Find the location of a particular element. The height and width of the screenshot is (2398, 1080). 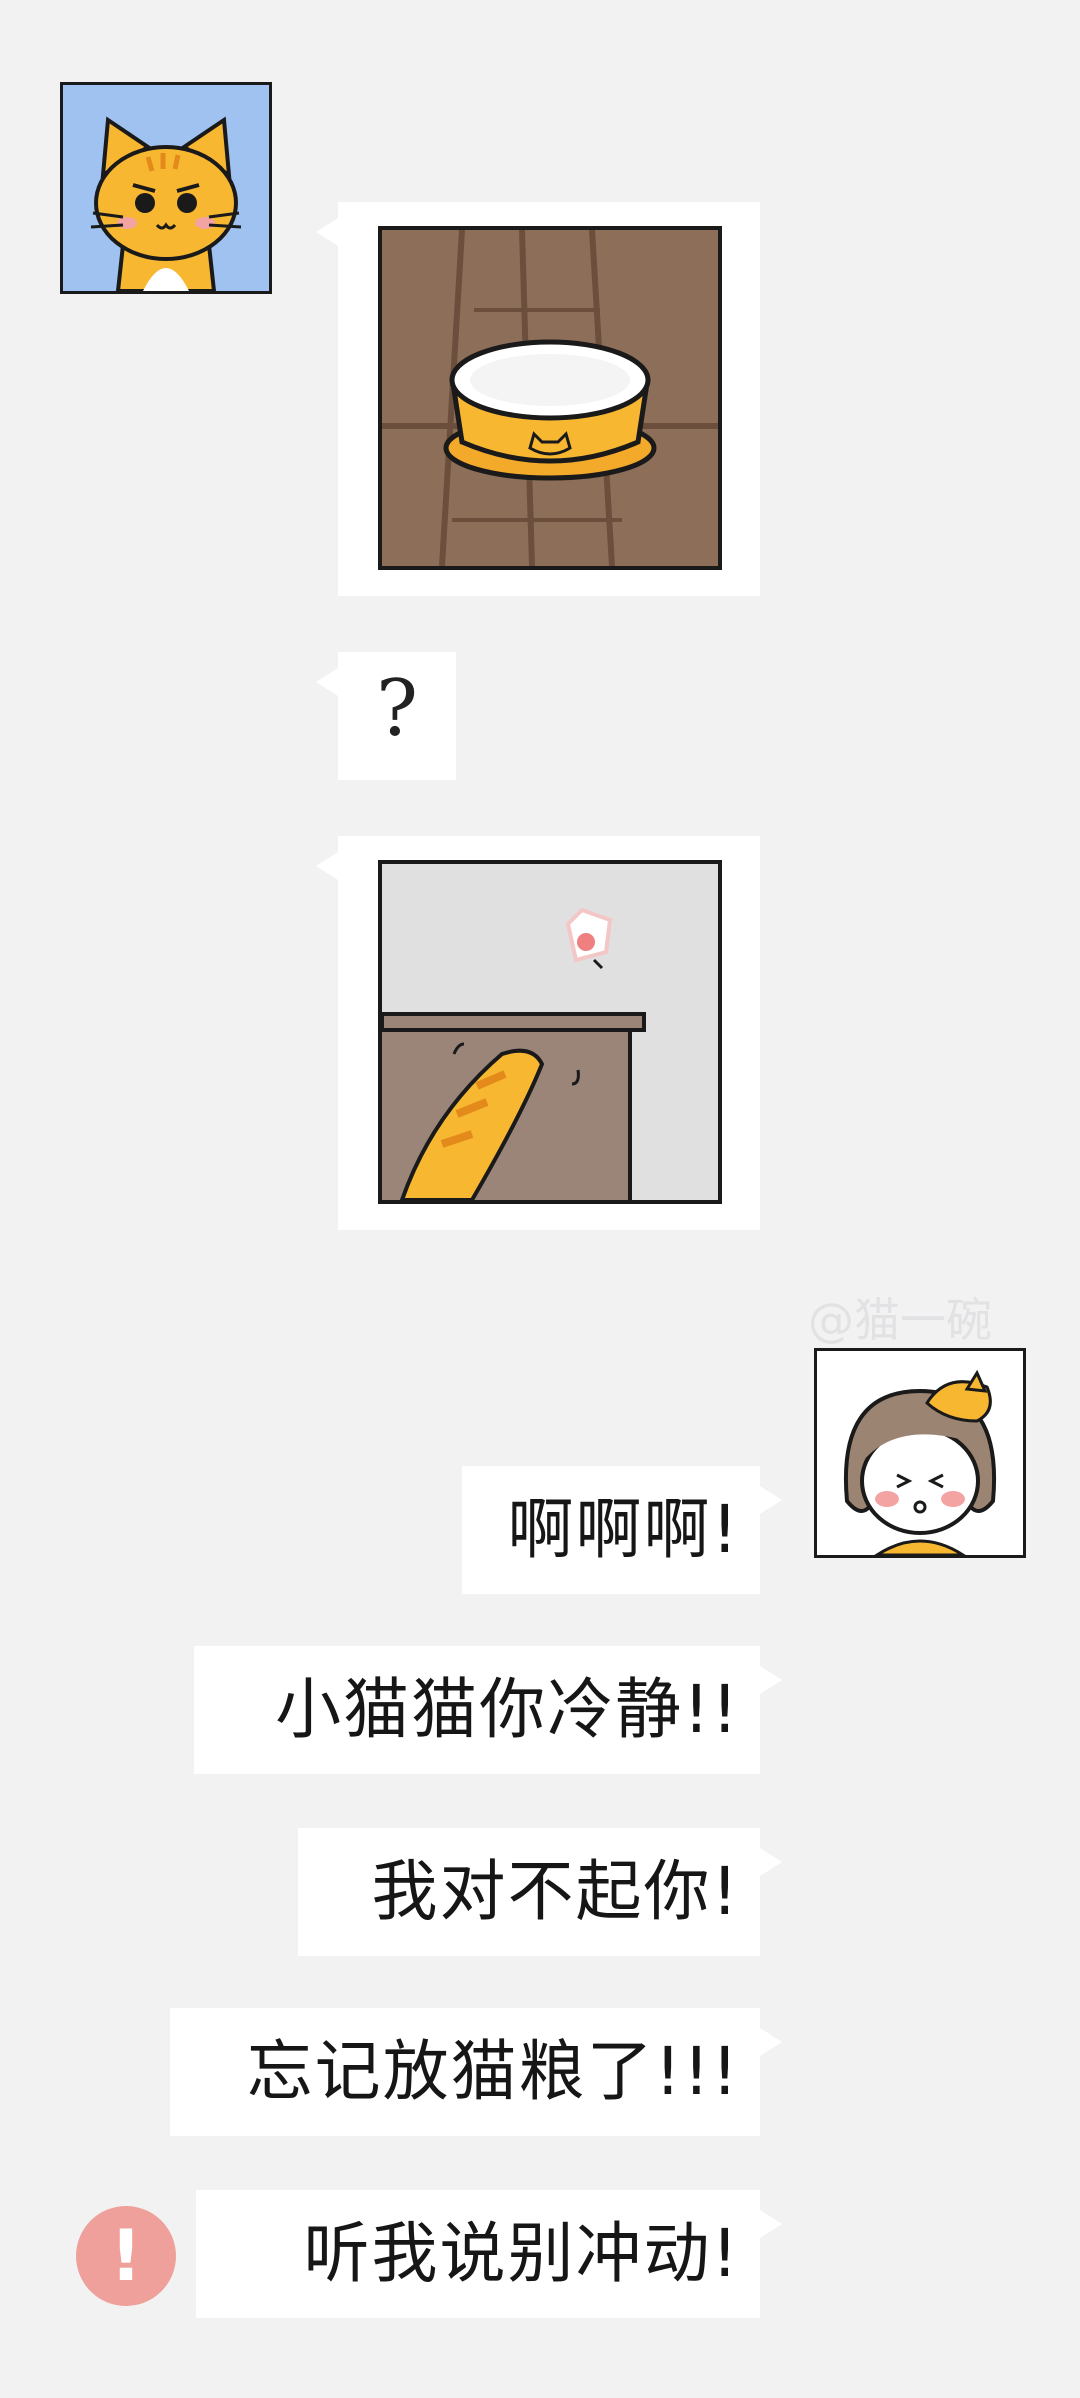

cat-bowl-image is located at coordinates (550, 398).